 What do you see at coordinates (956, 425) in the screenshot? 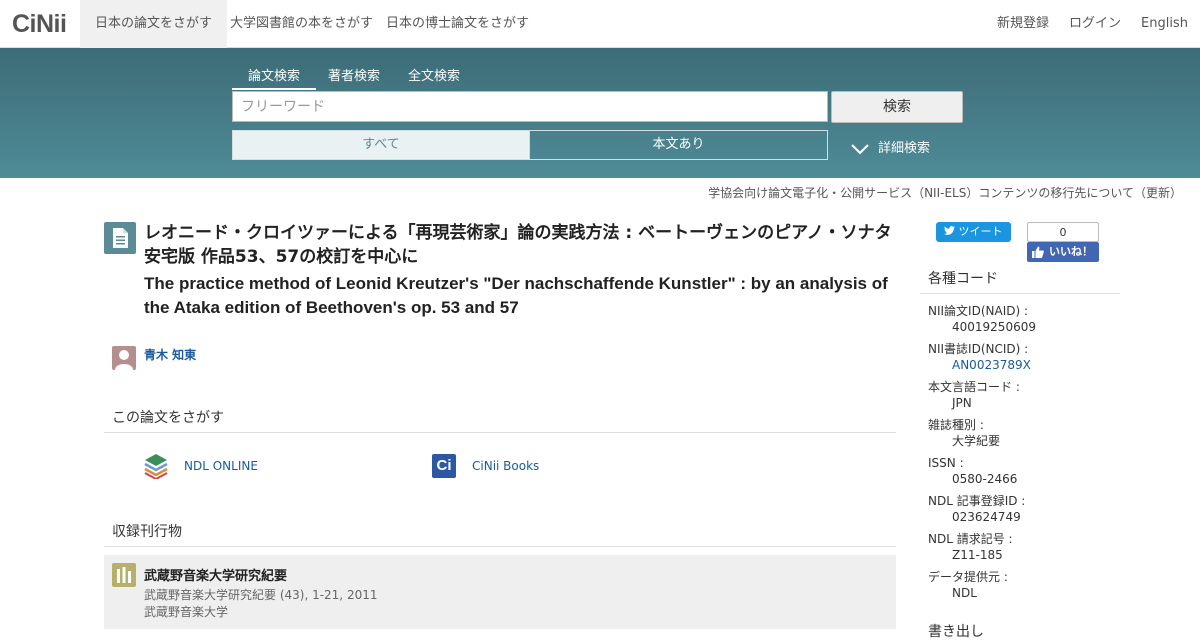
I see `code-label: 雑誌種別 :` at bounding box center [956, 425].